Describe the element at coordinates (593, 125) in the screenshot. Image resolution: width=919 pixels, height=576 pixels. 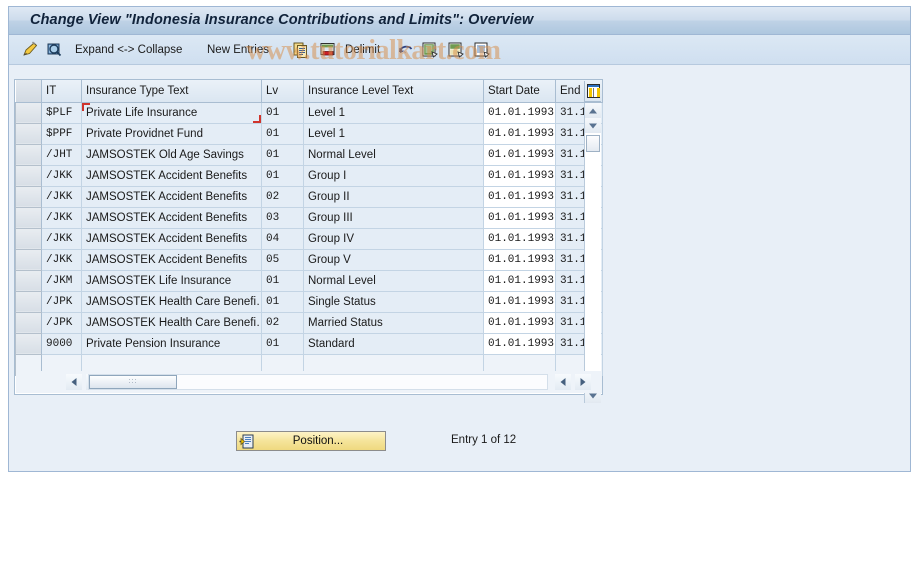
I see `scroll-down-button` at that location.